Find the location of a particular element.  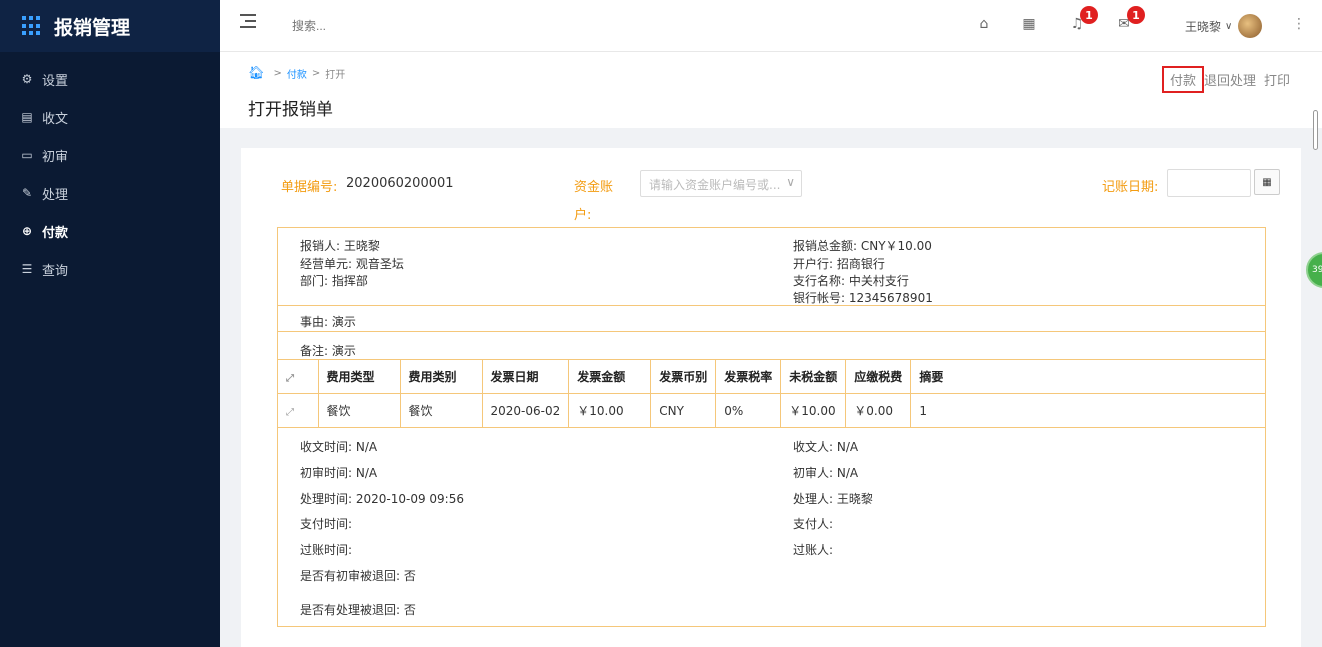

calendar-icon: ▦ is located at coordinates (1267, 182).